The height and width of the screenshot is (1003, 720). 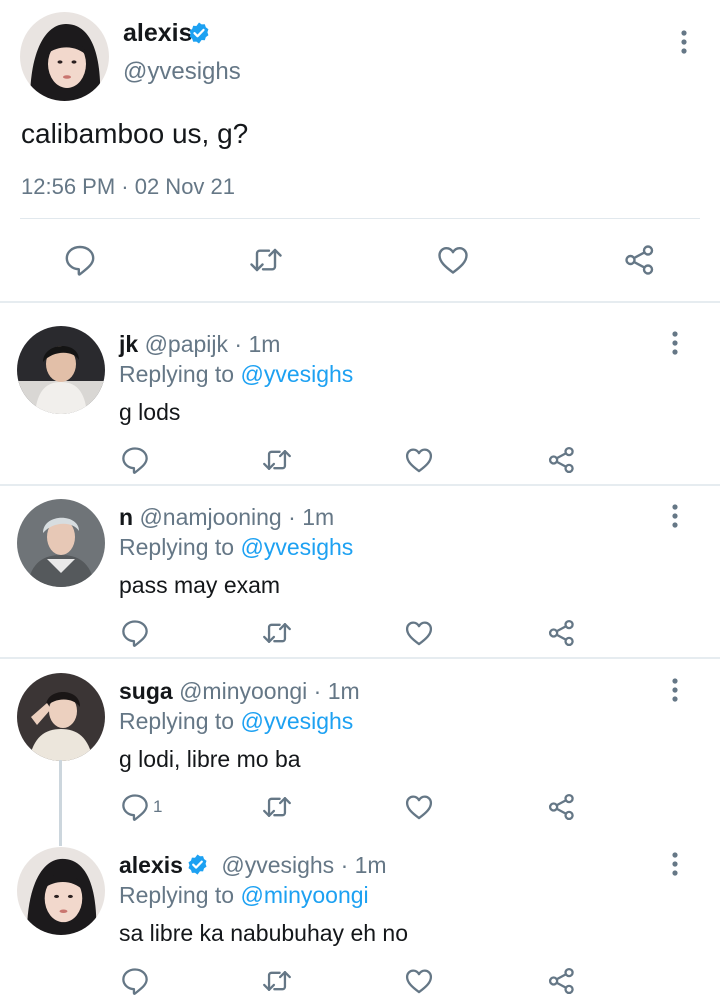 I want to click on tweet-timestamp: 12:56 PM · 02 Nov 21, so click(x=128, y=187).